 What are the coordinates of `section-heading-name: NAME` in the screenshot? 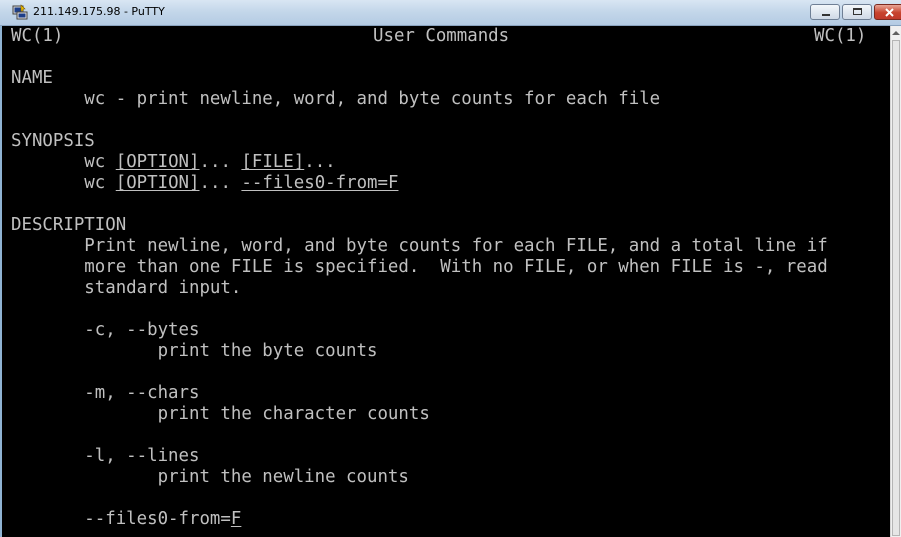 It's located at (32, 78).